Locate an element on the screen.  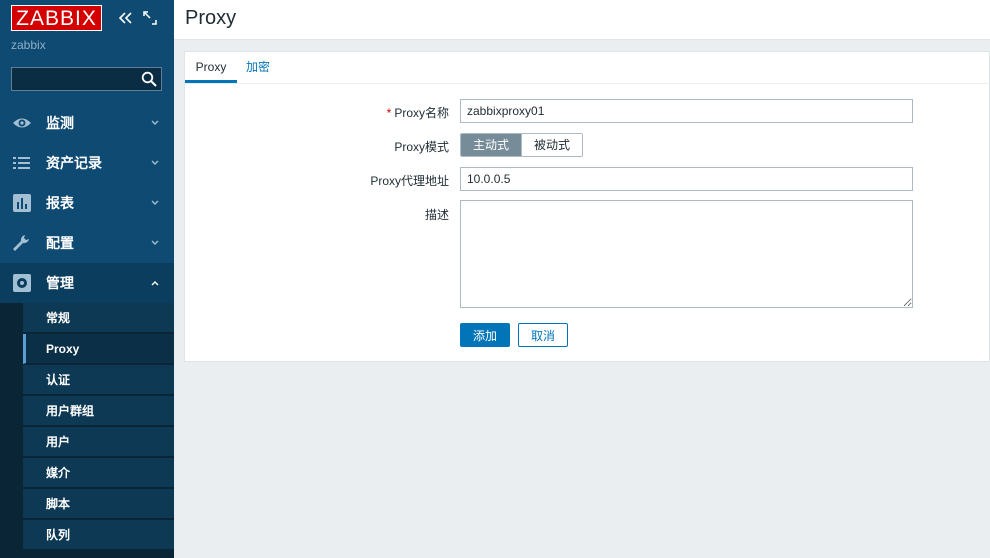
submenu-item-users: 用户 is located at coordinates (98, 442).